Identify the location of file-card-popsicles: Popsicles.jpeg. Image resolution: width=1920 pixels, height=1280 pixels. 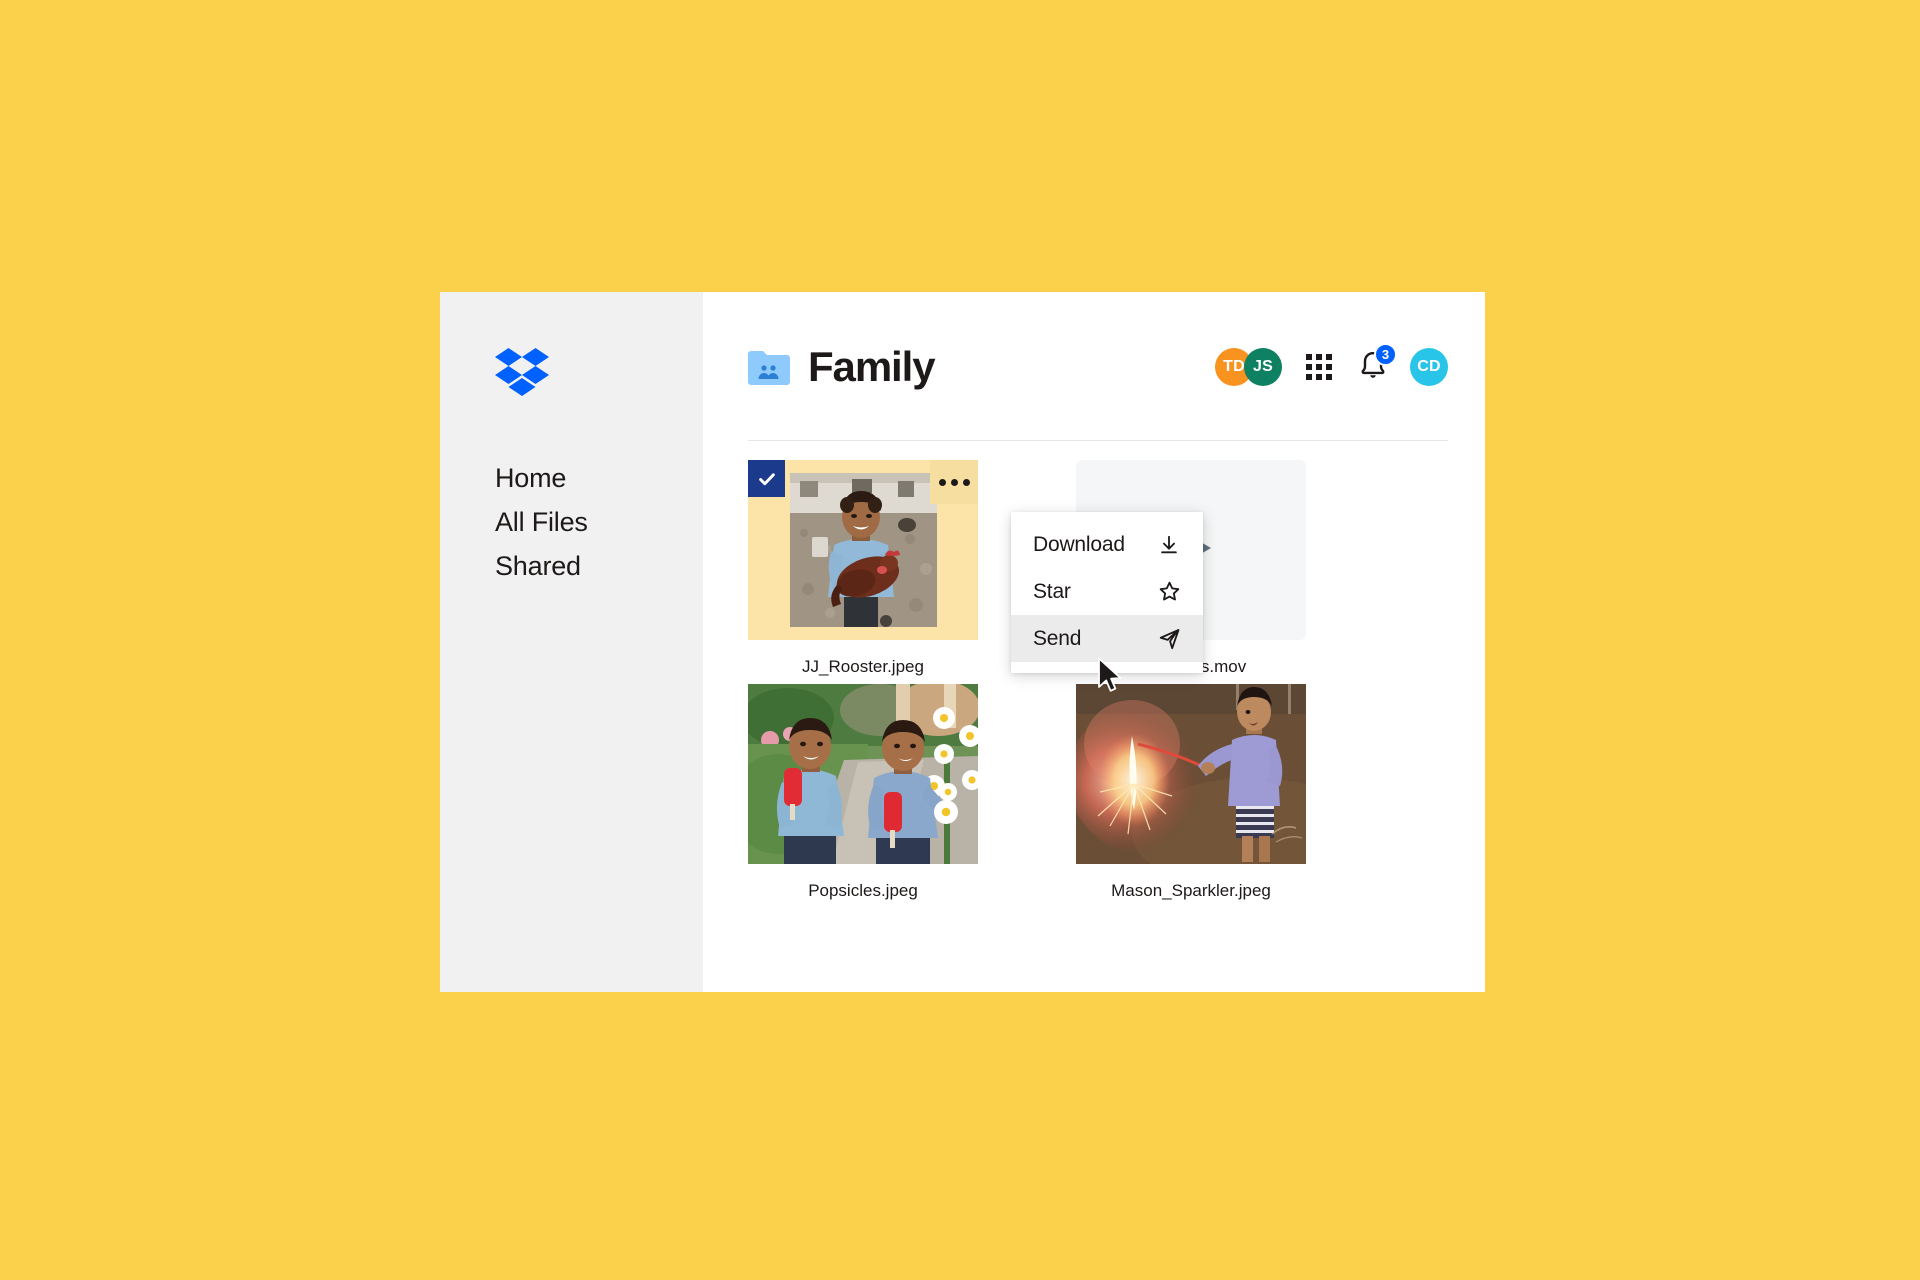
(863, 793).